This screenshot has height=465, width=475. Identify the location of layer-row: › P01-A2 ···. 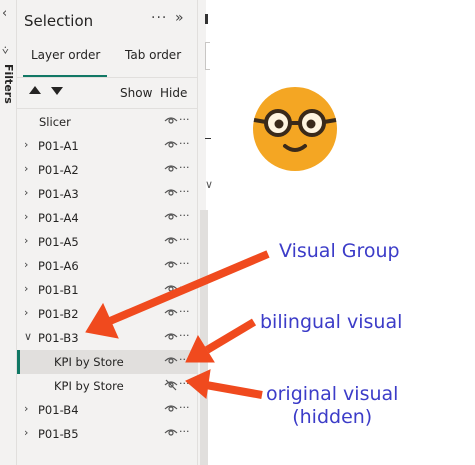
(107, 170).